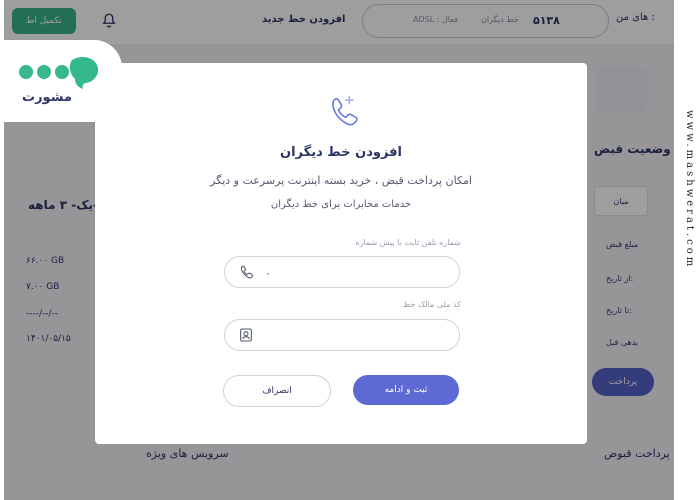  I want to click on logo-mark-icon, so click(59, 72).